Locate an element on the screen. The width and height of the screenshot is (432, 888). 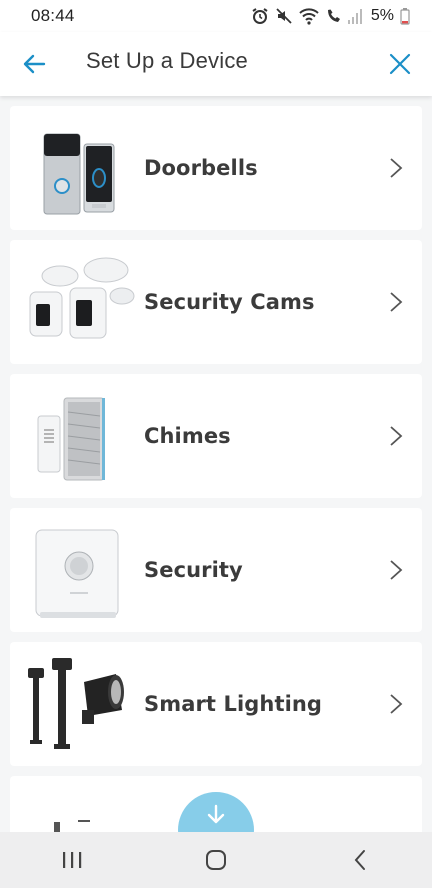
system-nav-bar is located at coordinates (216, 860).